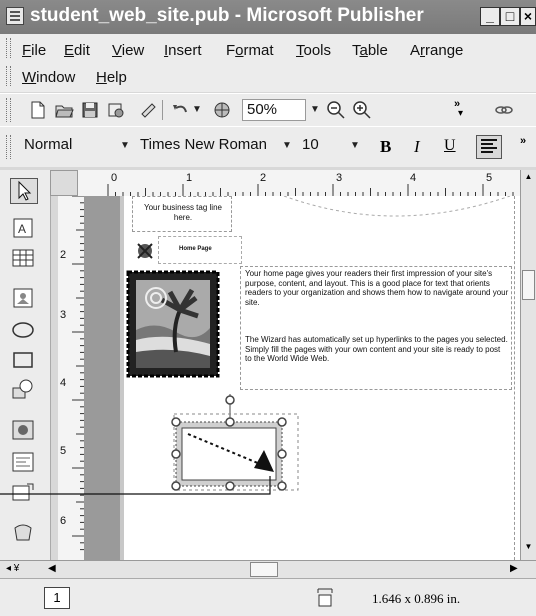 This screenshot has height=616, width=536. Describe the element at coordinates (370, 50) in the screenshot. I see `menu-table: Table` at that location.